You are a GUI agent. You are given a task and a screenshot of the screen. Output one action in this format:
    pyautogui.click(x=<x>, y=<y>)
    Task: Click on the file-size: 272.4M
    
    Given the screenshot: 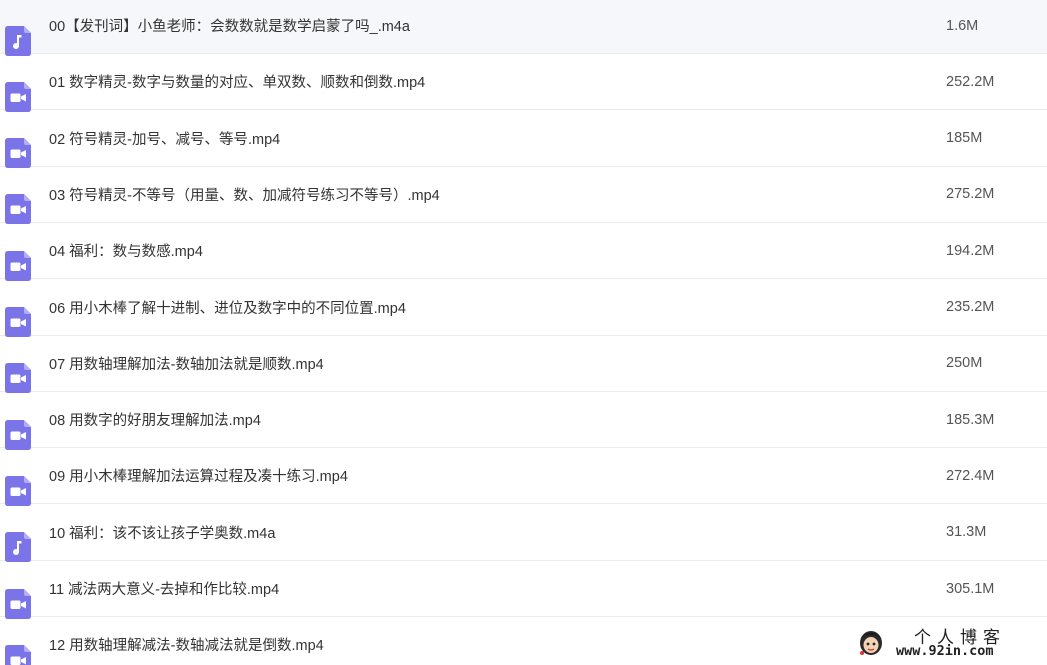 What is the action you would take?
    pyautogui.click(x=970, y=475)
    